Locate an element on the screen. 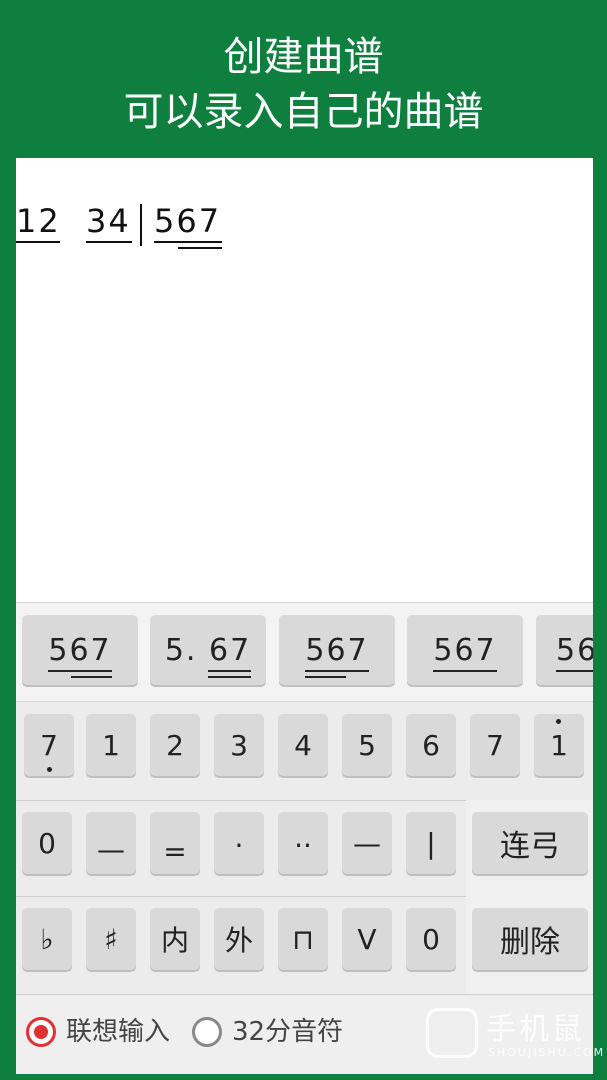  suggestion-key: 5. 67 is located at coordinates (208, 650).